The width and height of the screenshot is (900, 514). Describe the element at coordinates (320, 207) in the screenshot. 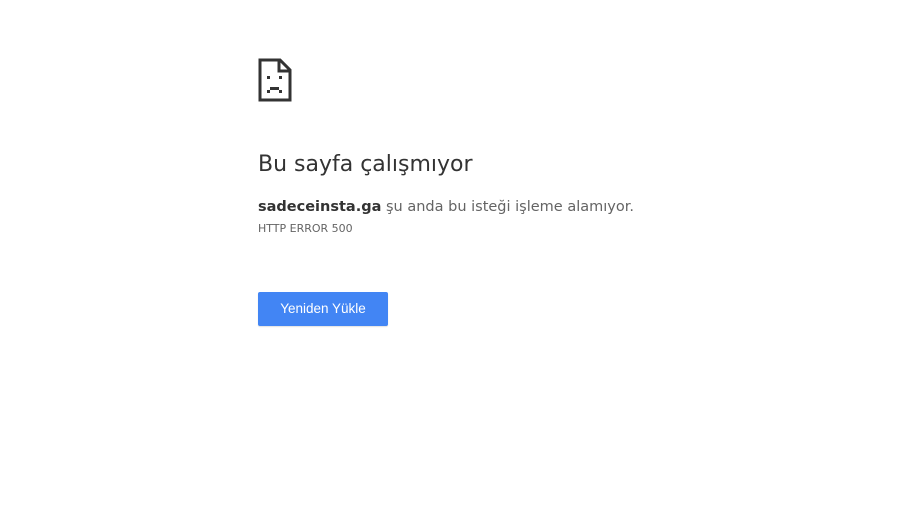

I see `error-host: sadeceinsta.ga` at that location.